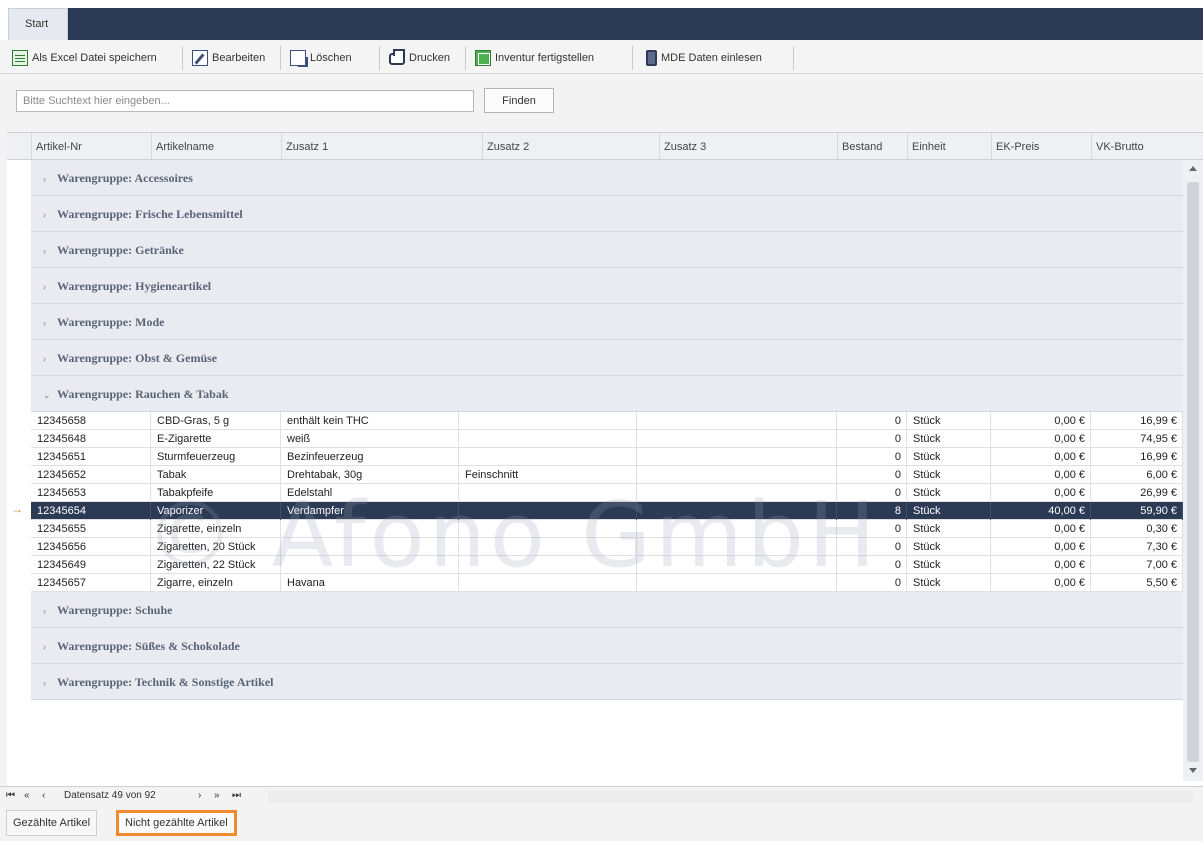 The height and width of the screenshot is (841, 1203). Describe the element at coordinates (1137, 511) in the screenshot. I see `table-cell: 59,90 €` at that location.